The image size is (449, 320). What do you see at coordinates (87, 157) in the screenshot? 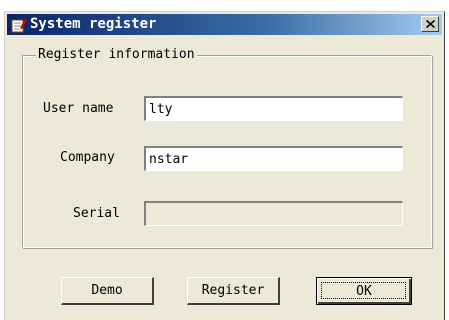
I see `company-label: Company` at bounding box center [87, 157].